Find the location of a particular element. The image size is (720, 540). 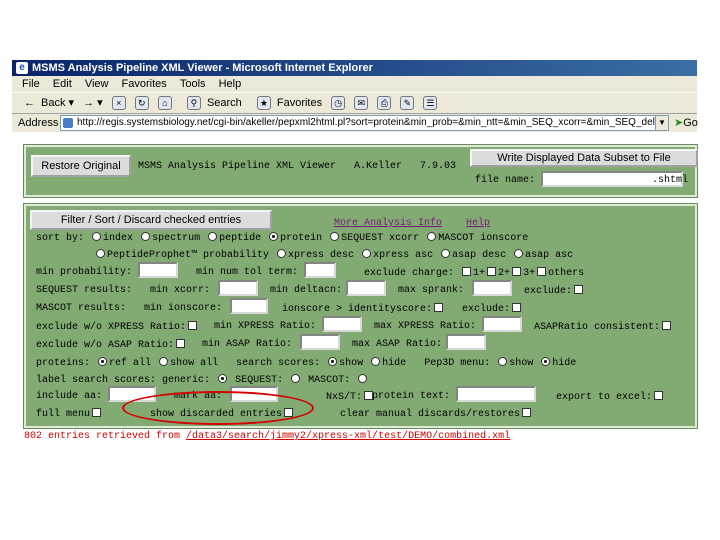

sort-xpress-asc-radio is located at coordinates (367, 253).